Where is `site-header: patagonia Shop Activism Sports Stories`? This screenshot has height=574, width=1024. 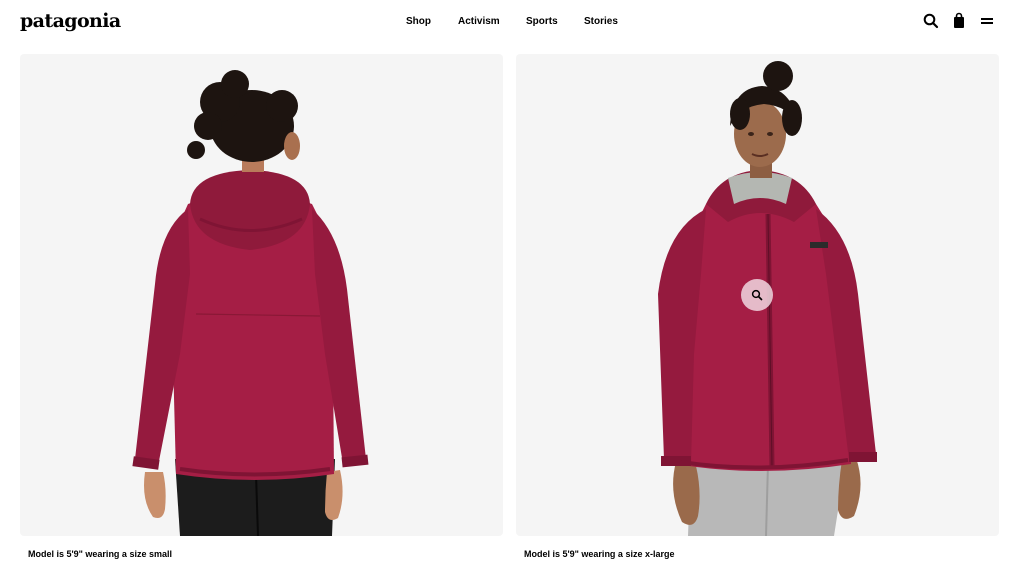
site-header: patagonia Shop Activism Sports Stories is located at coordinates (512, 22).